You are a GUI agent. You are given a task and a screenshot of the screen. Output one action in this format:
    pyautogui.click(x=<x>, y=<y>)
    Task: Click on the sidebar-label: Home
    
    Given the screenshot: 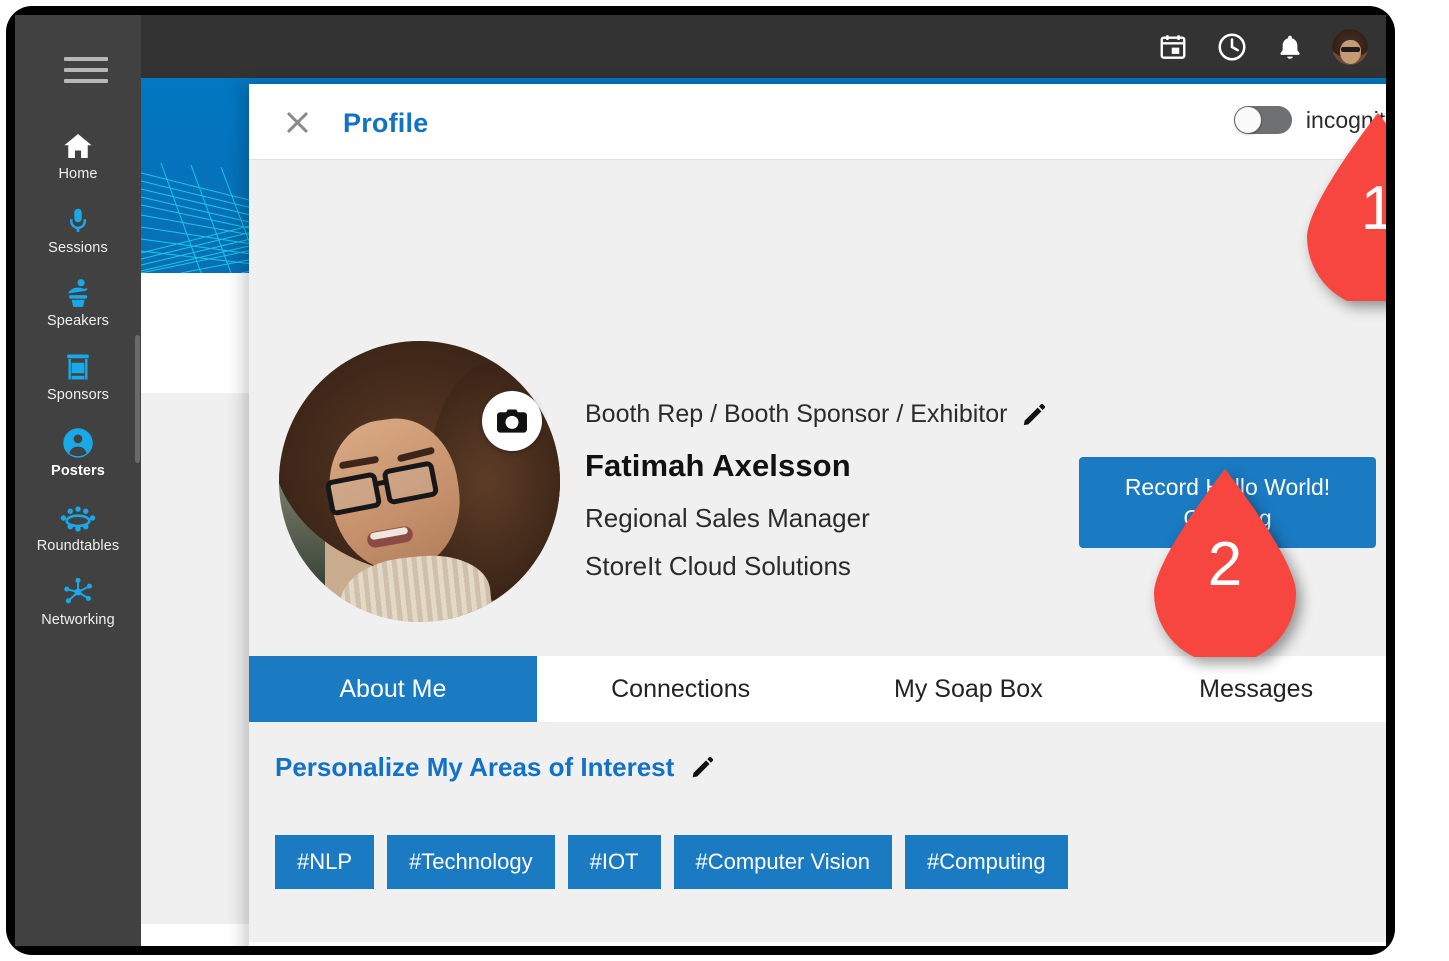 What is the action you would take?
    pyautogui.click(x=78, y=174)
    